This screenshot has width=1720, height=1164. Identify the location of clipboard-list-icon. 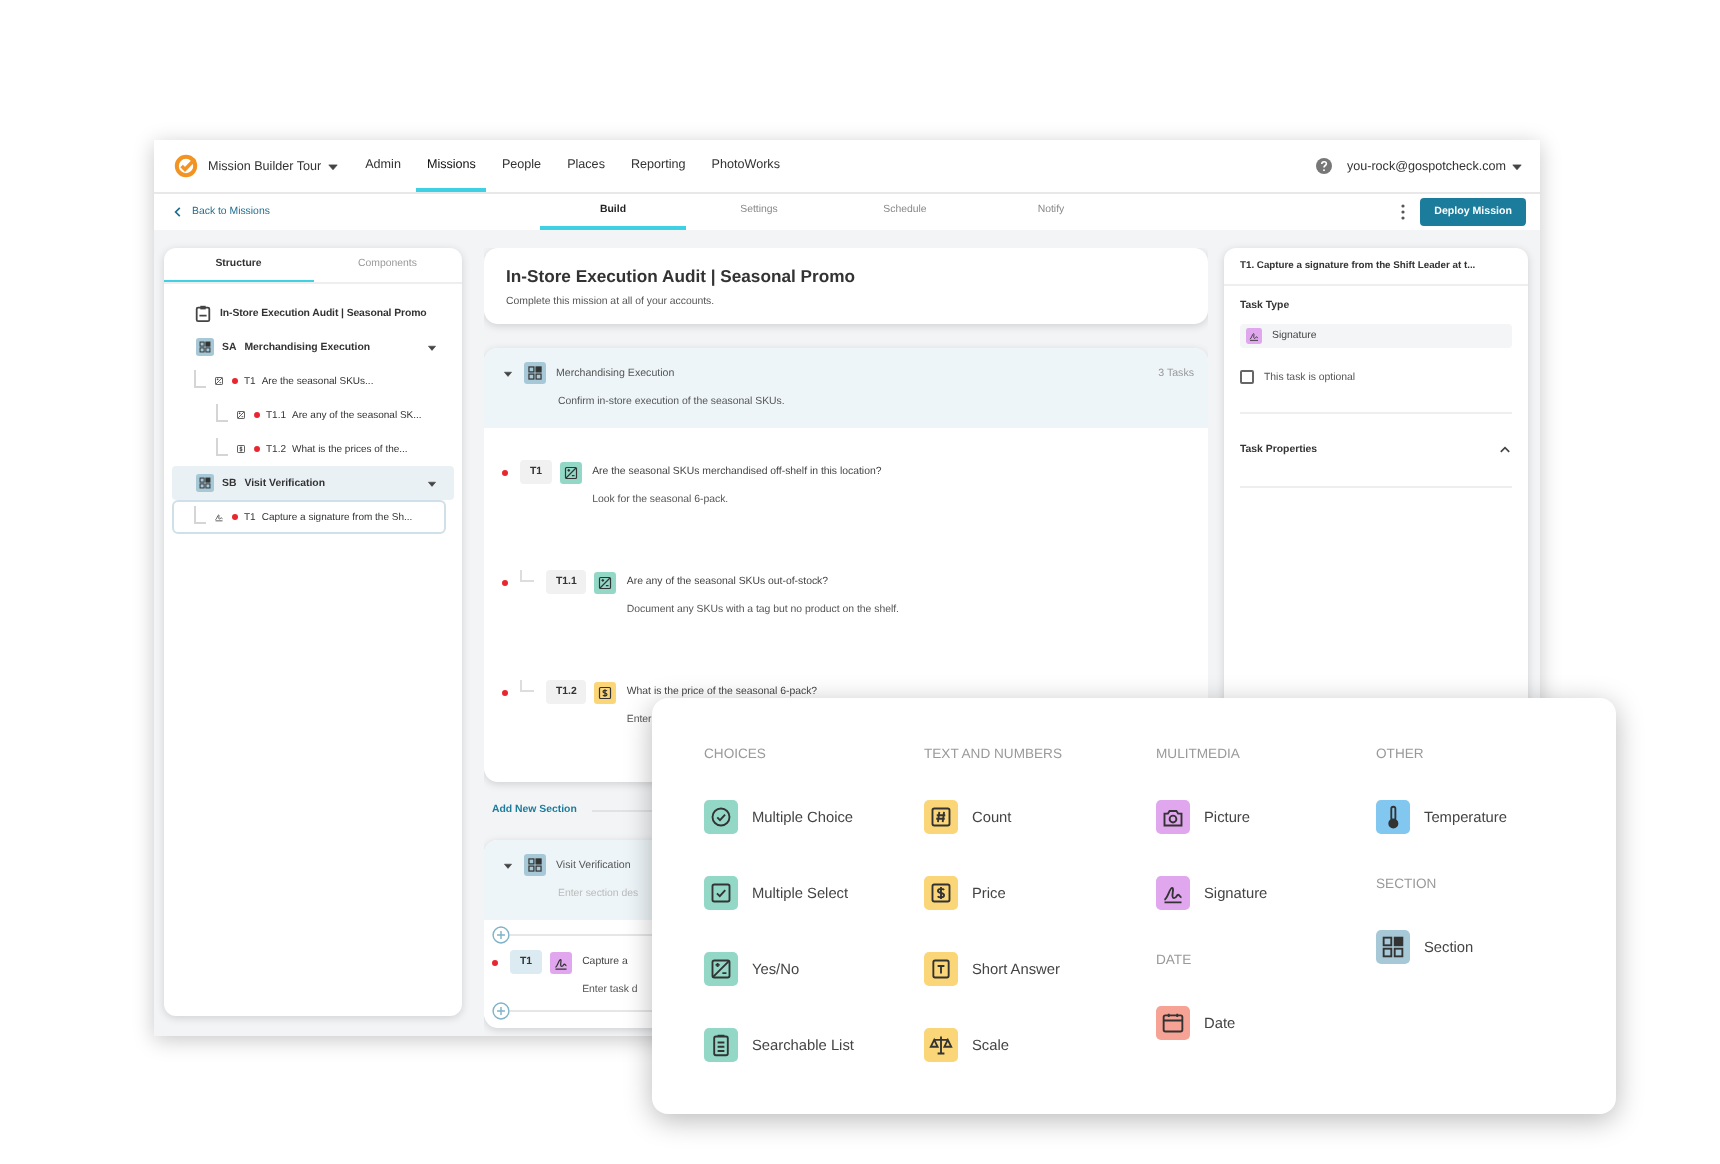
(721, 1045).